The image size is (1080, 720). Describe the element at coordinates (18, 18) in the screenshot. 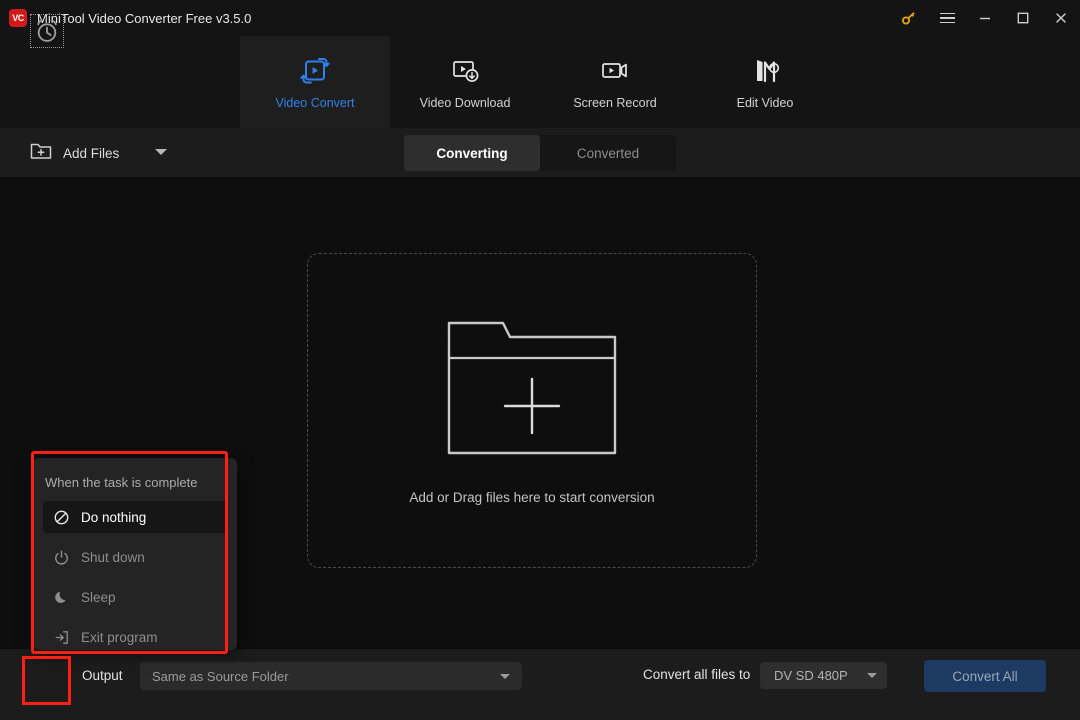

I see `app-logo: VC` at that location.